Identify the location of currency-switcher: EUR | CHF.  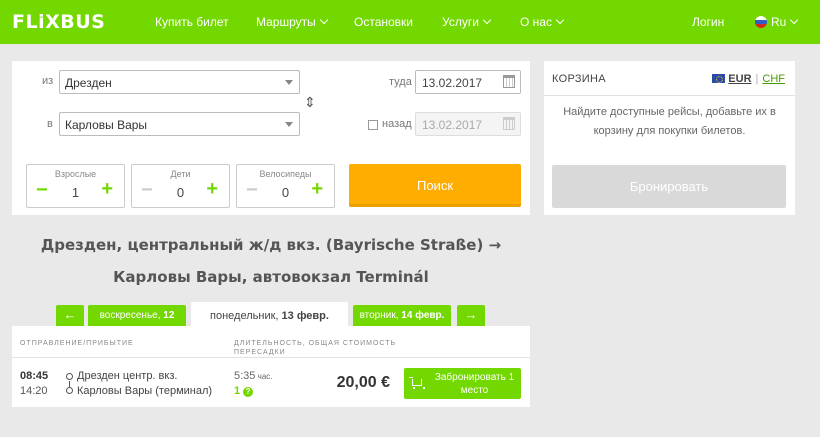
(748, 79).